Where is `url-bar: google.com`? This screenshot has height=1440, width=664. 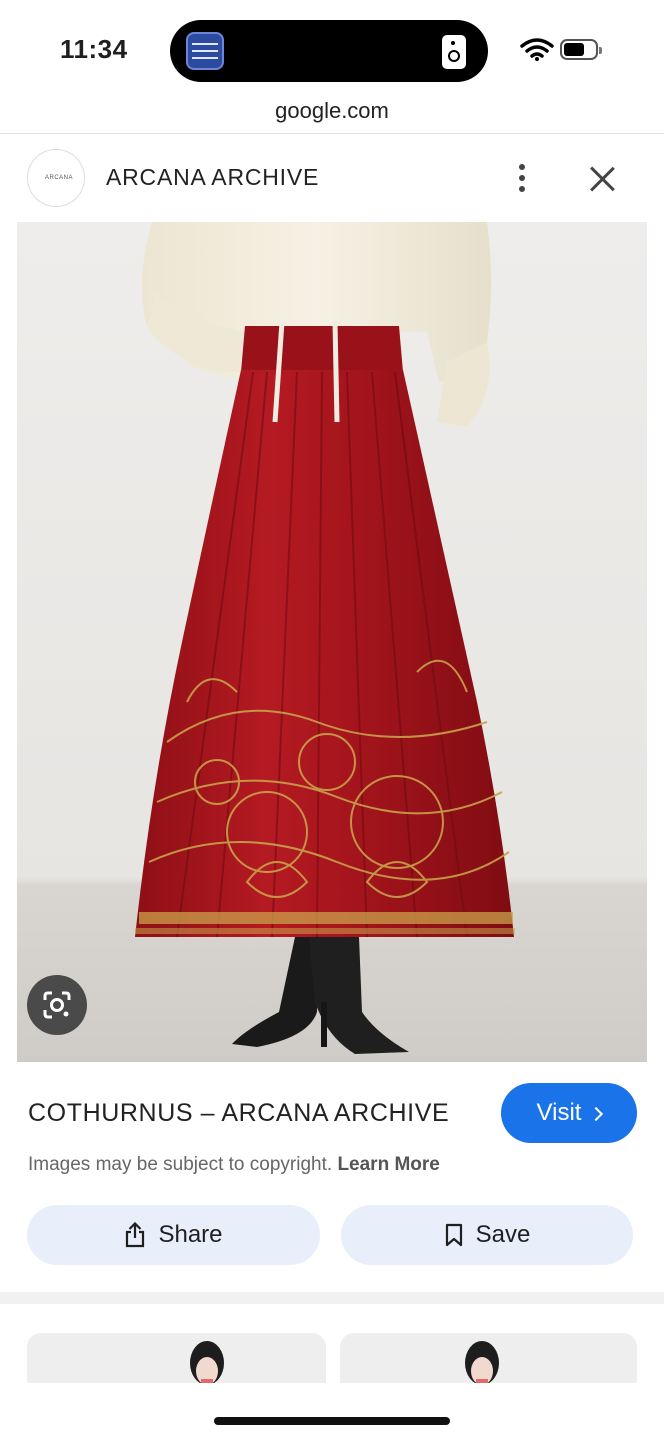 url-bar: google.com is located at coordinates (332, 111).